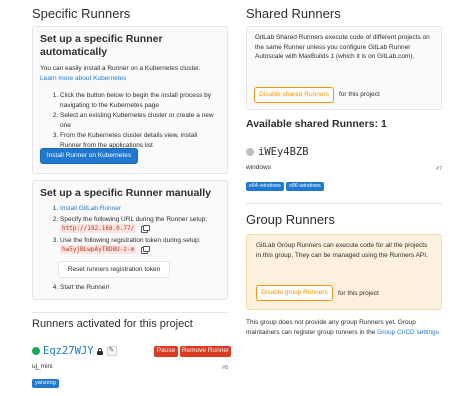 The height and width of the screenshot is (396, 474). What do you see at coordinates (45, 383) in the screenshot?
I see `runner-tag: yanzeng` at bounding box center [45, 383].